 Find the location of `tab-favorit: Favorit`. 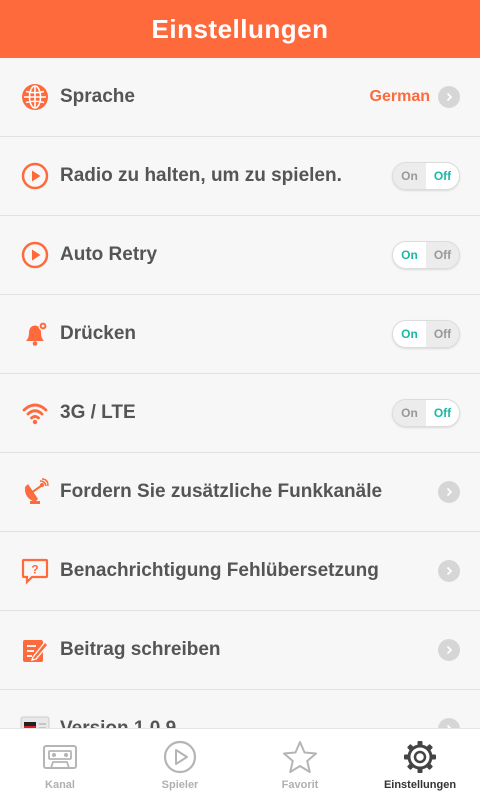

tab-favorit: Favorit is located at coordinates (300, 764).